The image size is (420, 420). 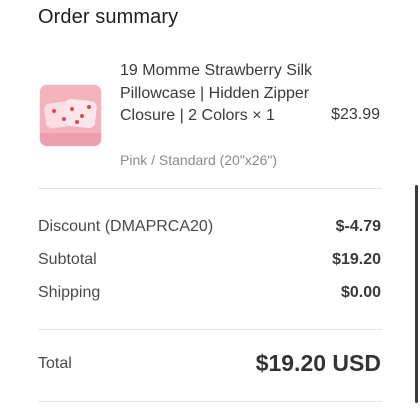 I want to click on product-thumbnail, so click(x=70, y=115).